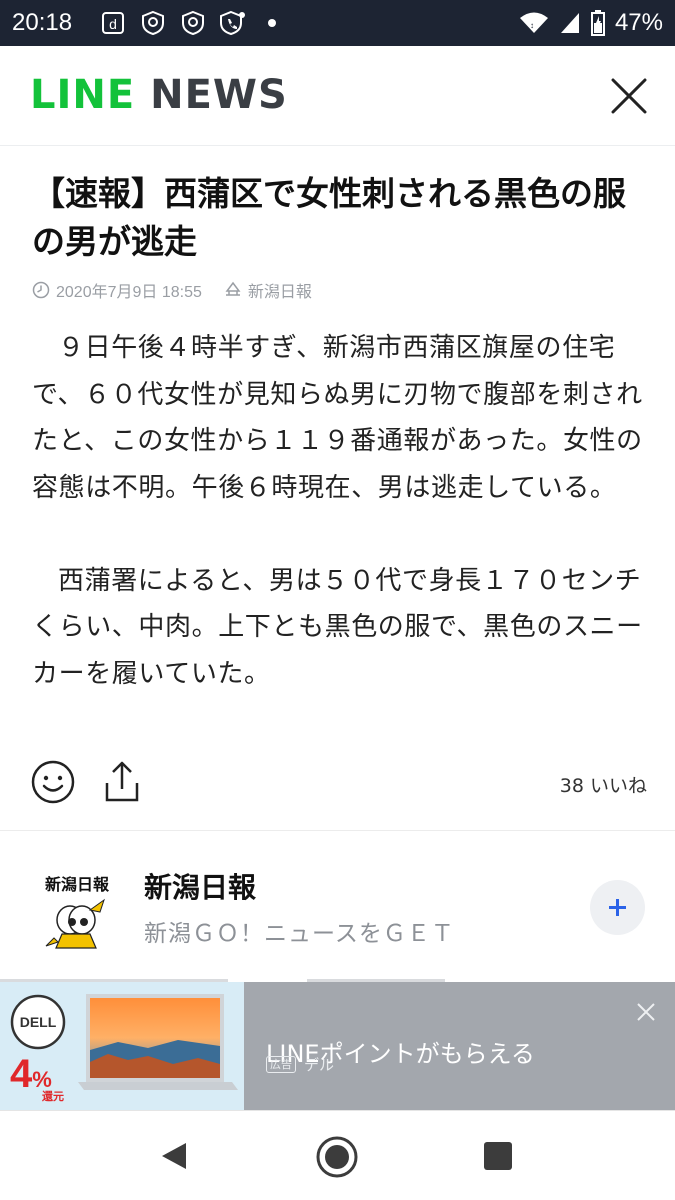  I want to click on dot-icon, so click(272, 23).